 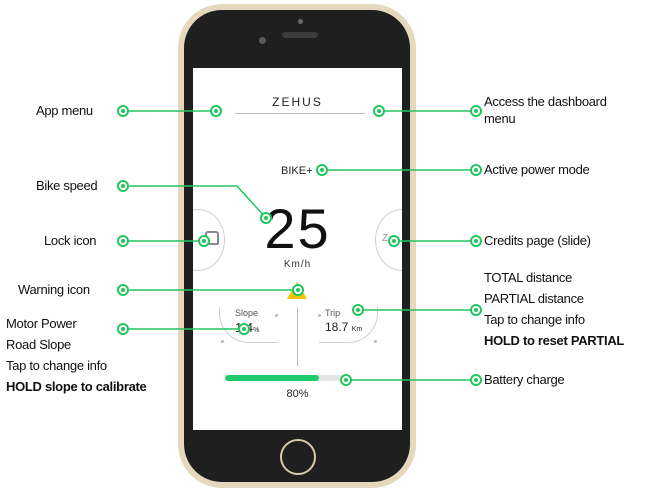 I want to click on callout-hold-reset: HOLD to reset PARTIAL, so click(x=554, y=340).